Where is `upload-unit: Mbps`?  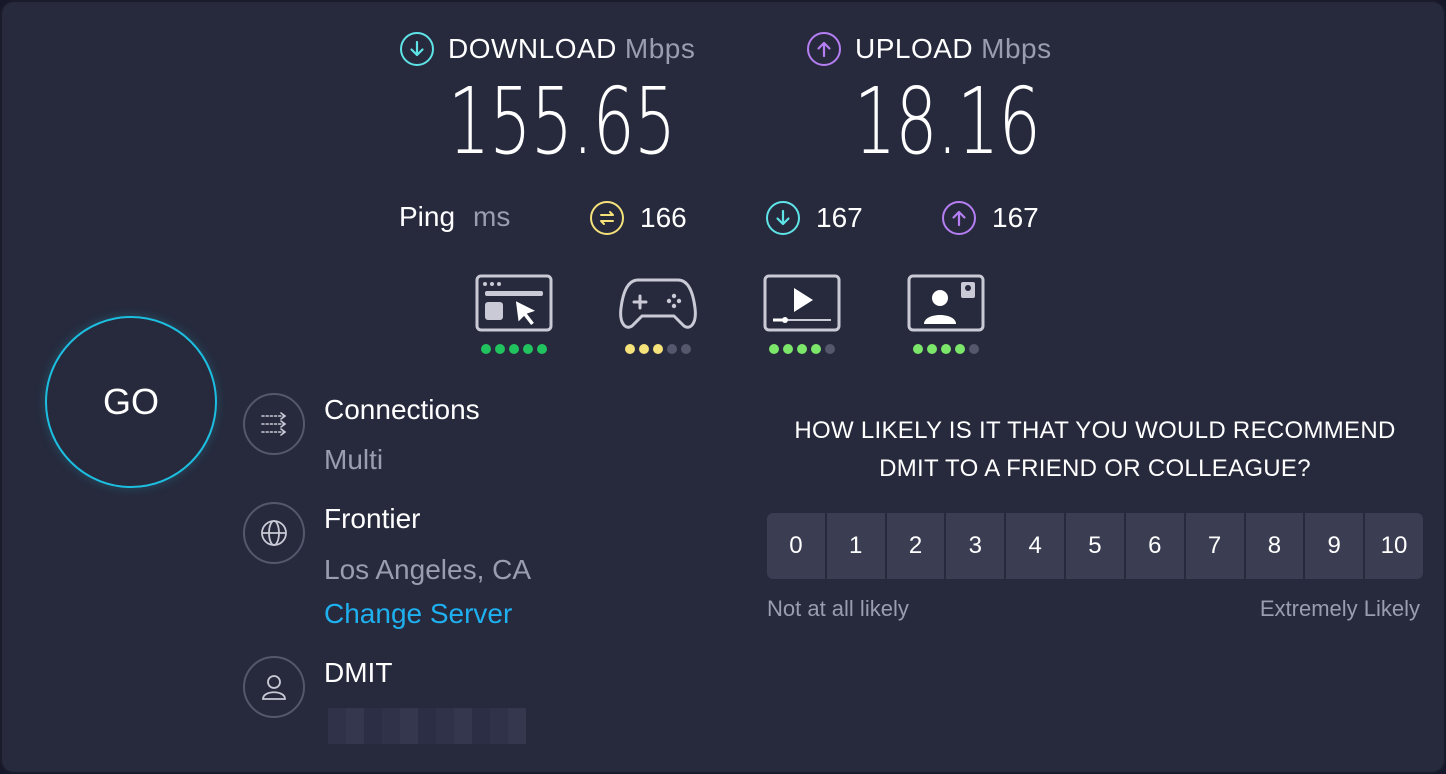
upload-unit: Mbps is located at coordinates (1016, 48).